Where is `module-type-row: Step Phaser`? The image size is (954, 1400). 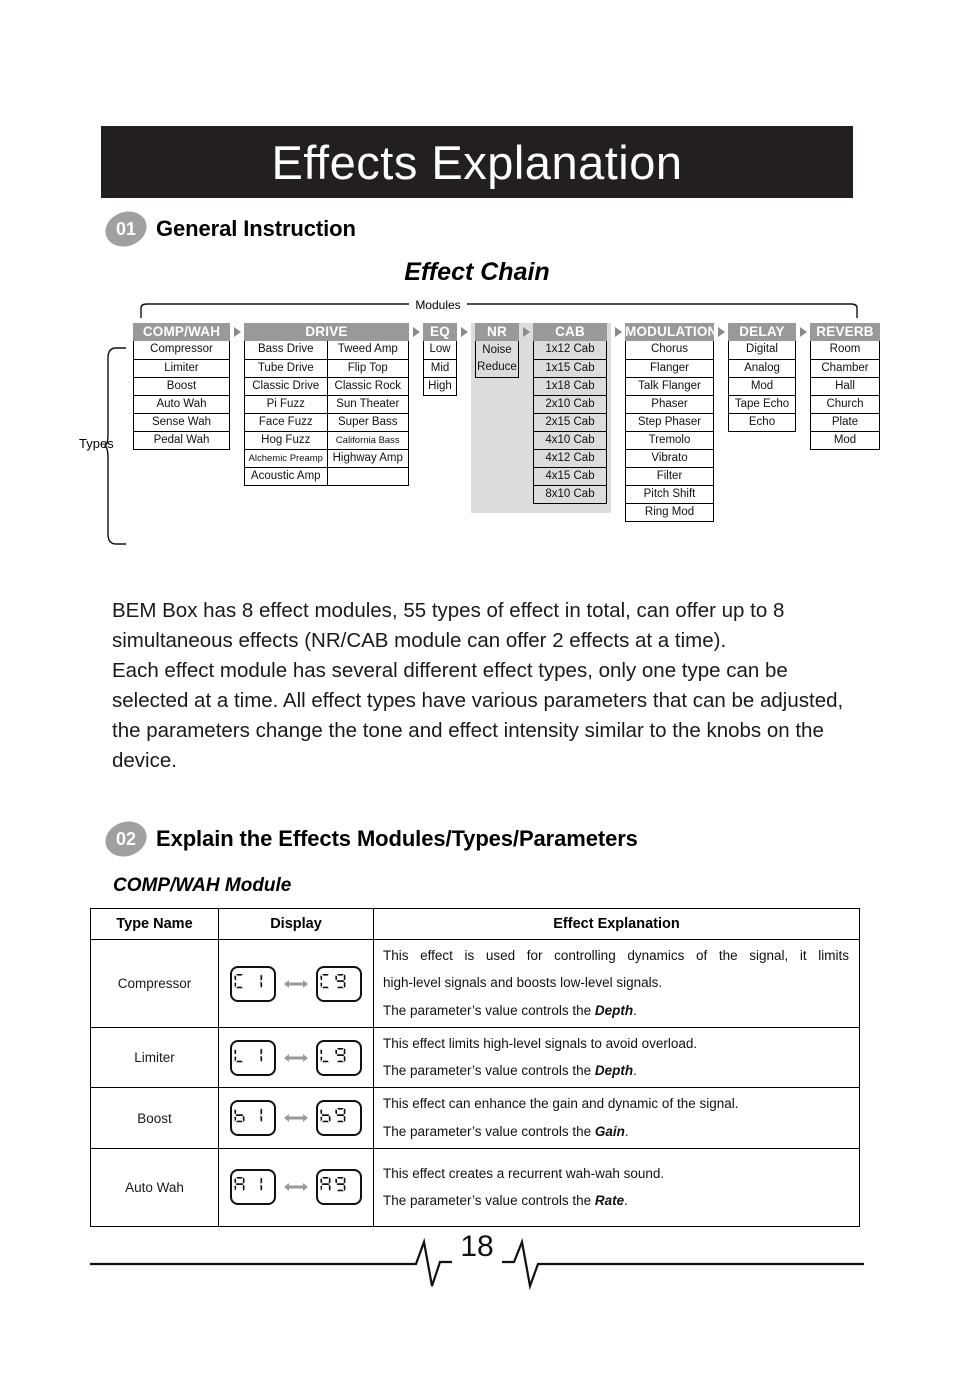
module-type-row: Step Phaser is located at coordinates (669, 422).